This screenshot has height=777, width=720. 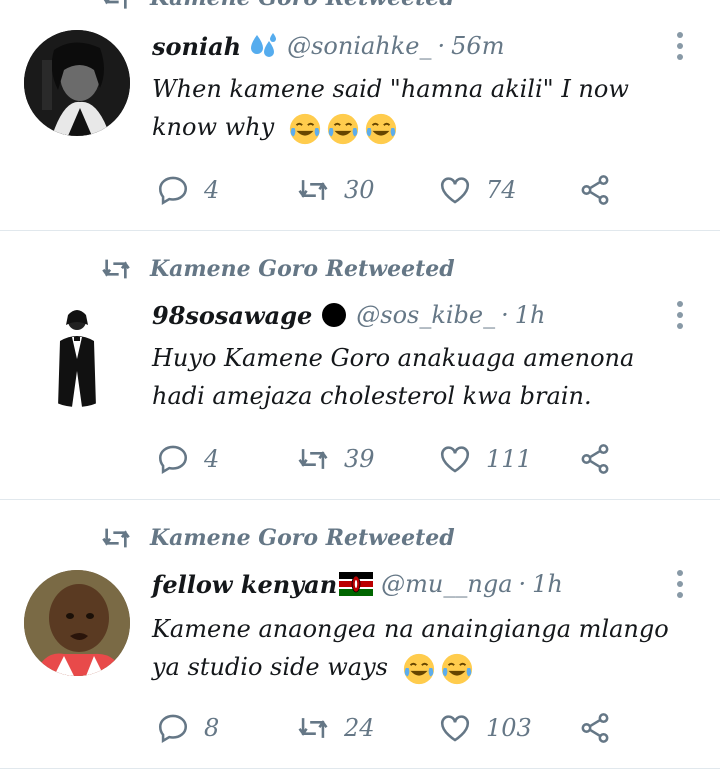 I want to click on user-handle: @mu__nga, so click(x=446, y=584).